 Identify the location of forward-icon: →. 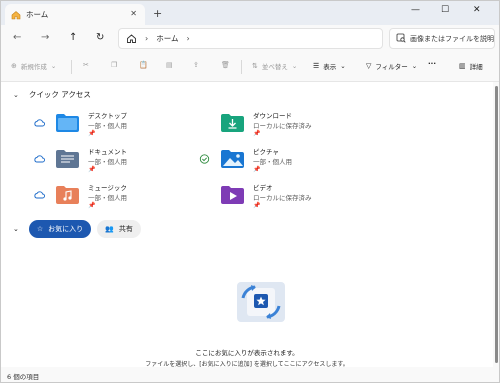
(45, 37).